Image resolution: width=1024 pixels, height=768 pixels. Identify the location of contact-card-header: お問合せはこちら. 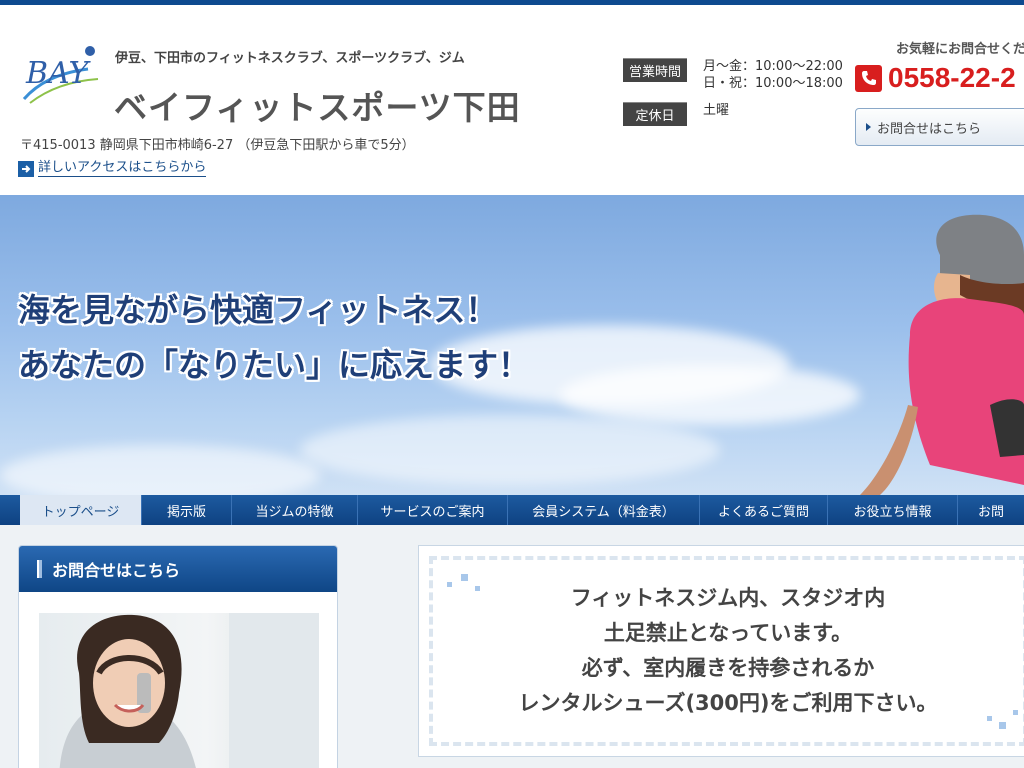
(178, 569).